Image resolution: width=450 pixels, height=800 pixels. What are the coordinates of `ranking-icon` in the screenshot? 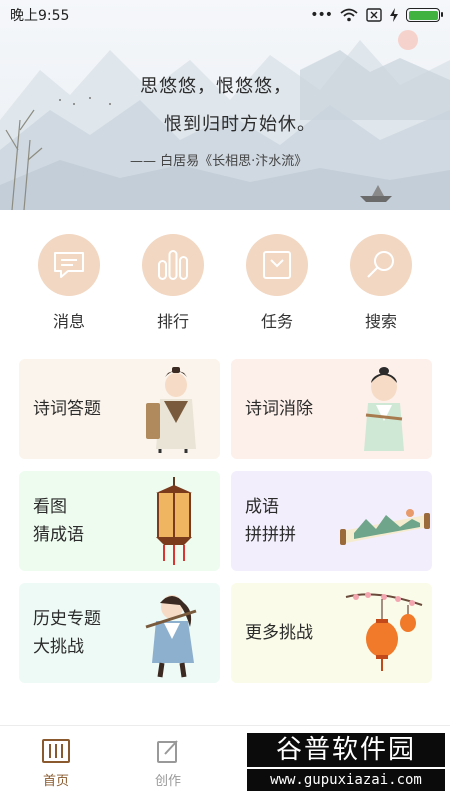 It's located at (173, 265).